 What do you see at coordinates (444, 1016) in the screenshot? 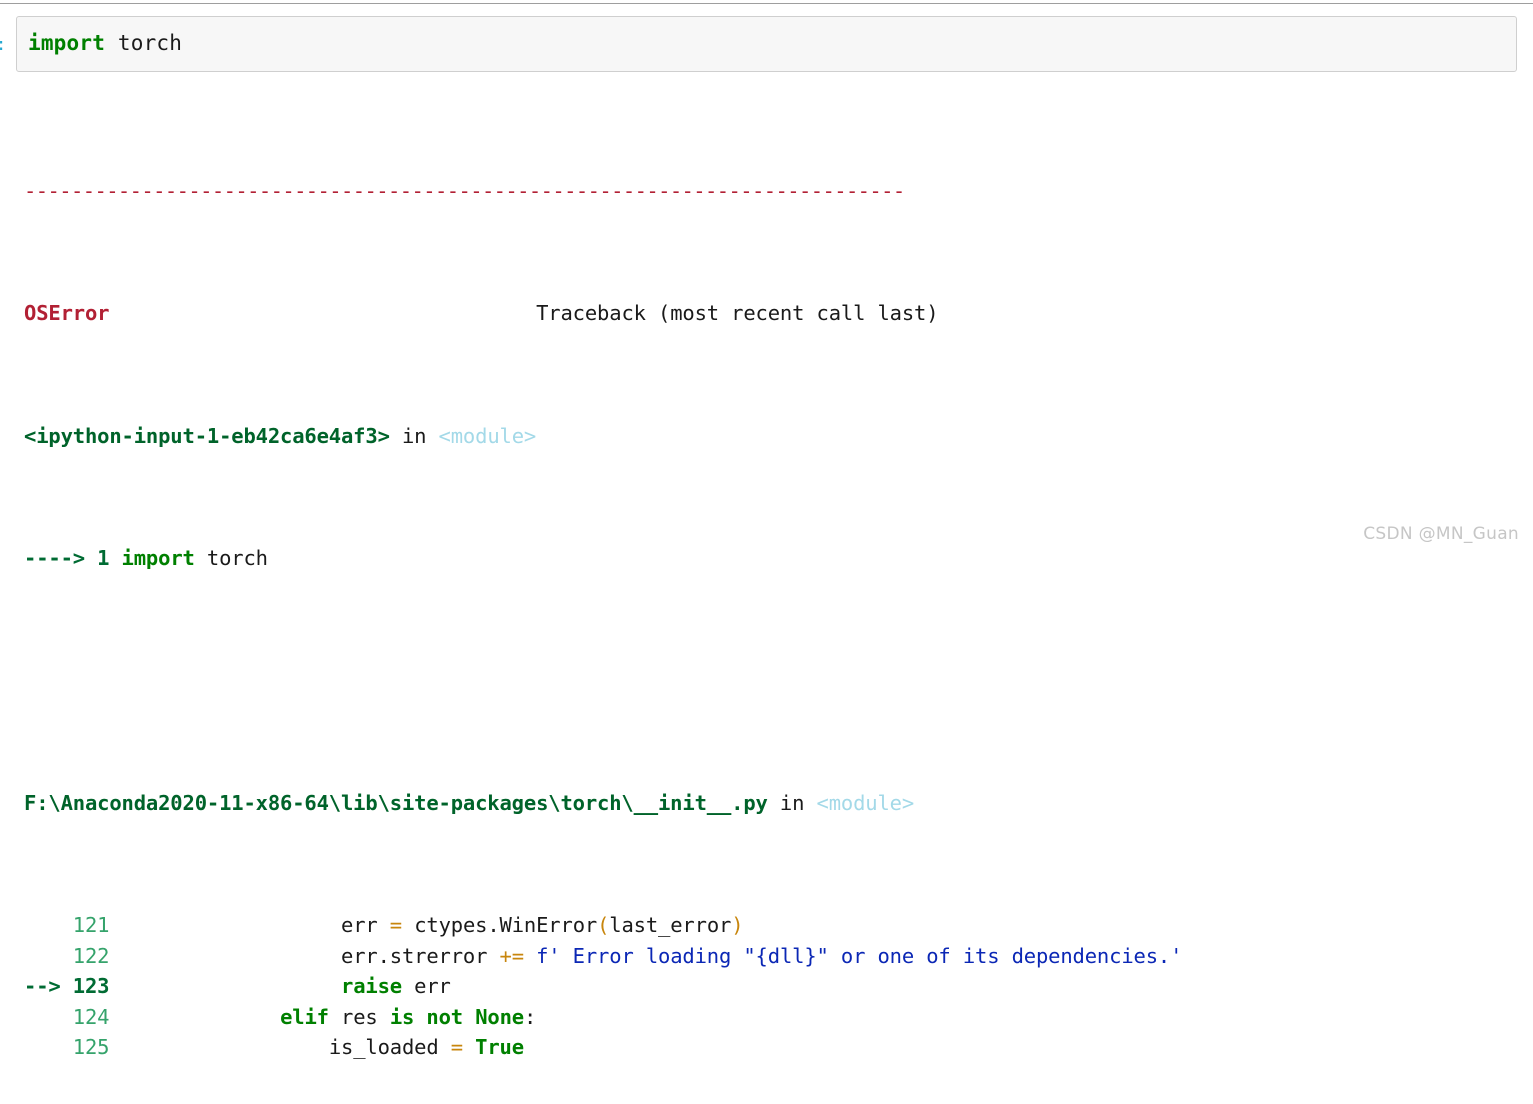
I see `code-token: not` at bounding box center [444, 1016].